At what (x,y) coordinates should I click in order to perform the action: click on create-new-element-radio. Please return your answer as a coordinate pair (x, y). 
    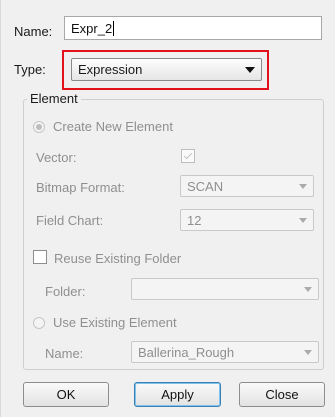
    Looking at the image, I should click on (39, 127).